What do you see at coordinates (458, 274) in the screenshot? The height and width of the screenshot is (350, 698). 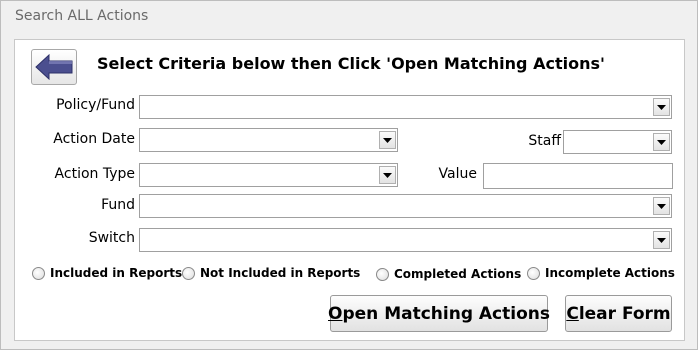 I see `radio-label: Completed Actions` at bounding box center [458, 274].